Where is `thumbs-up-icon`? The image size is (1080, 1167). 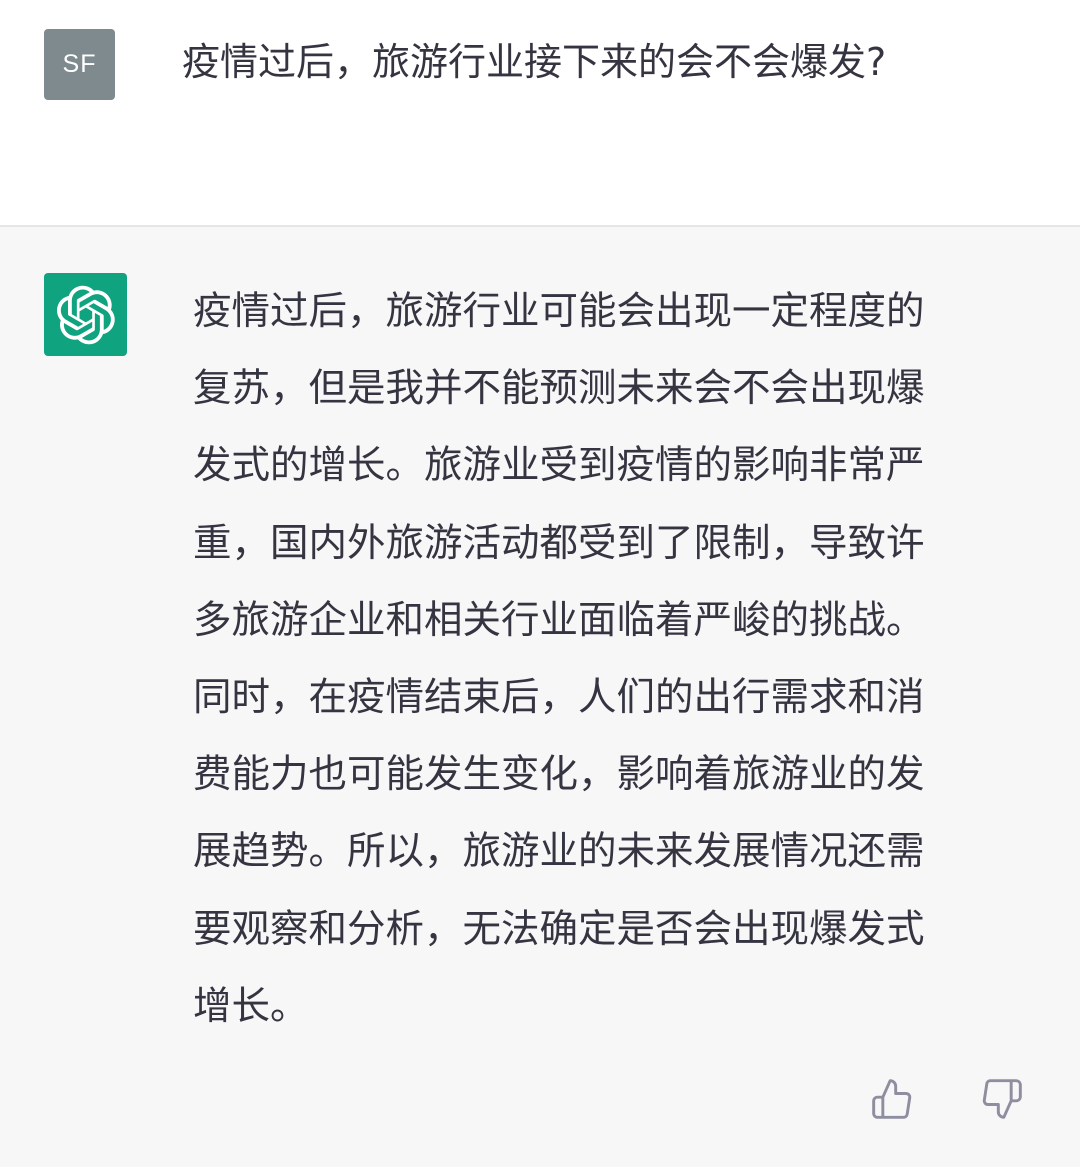
thumbs-up-icon is located at coordinates (892, 1099).